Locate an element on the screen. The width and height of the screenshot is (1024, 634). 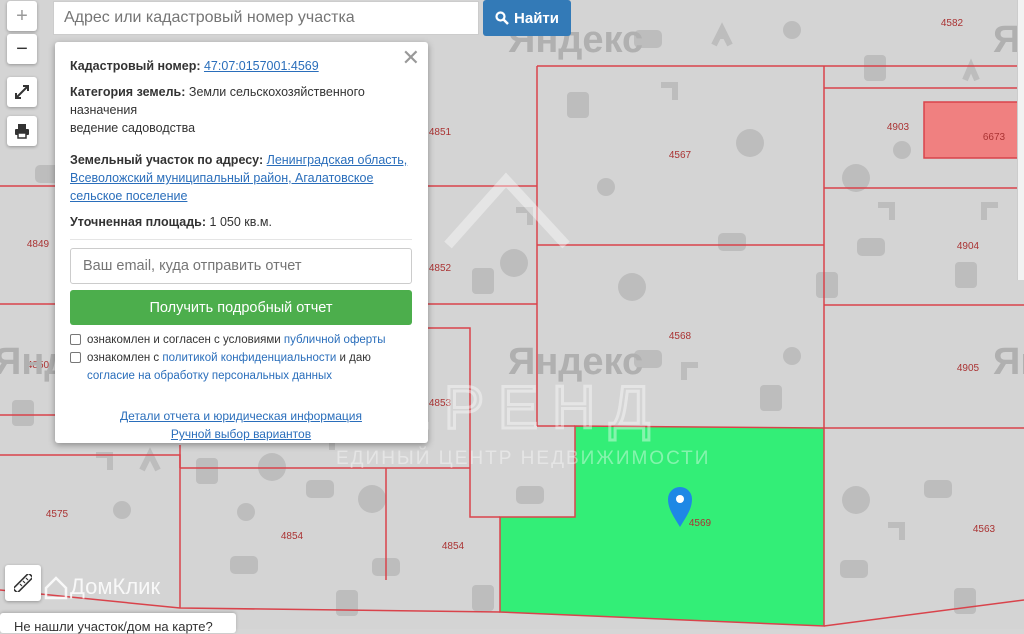
fullscreen-button is located at coordinates (22, 92).